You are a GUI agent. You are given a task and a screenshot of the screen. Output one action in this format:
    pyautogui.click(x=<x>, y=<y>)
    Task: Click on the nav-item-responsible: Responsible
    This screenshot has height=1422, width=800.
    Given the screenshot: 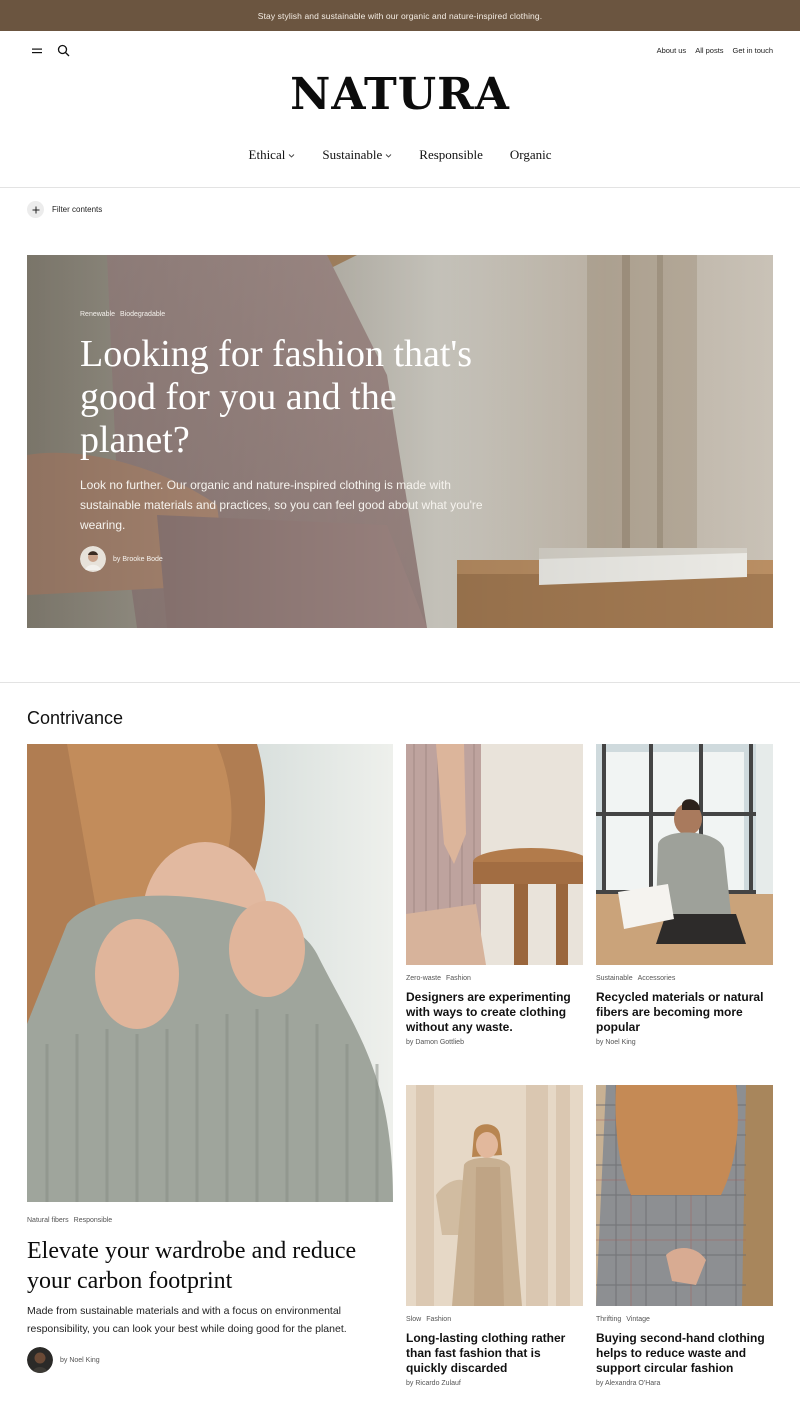 What is the action you would take?
    pyautogui.click(x=451, y=155)
    